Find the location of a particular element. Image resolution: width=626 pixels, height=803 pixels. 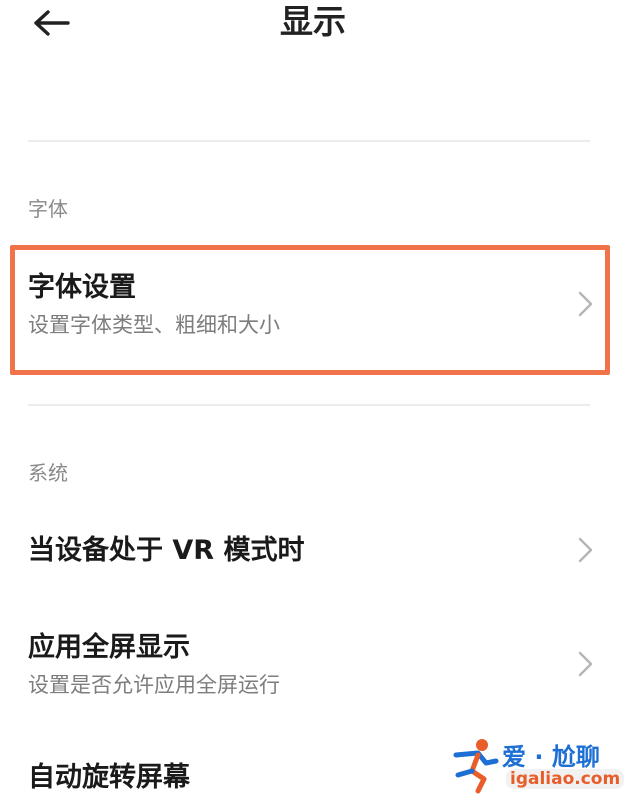

watermark-title: 爱 · 尬聊 is located at coordinates (551, 757).